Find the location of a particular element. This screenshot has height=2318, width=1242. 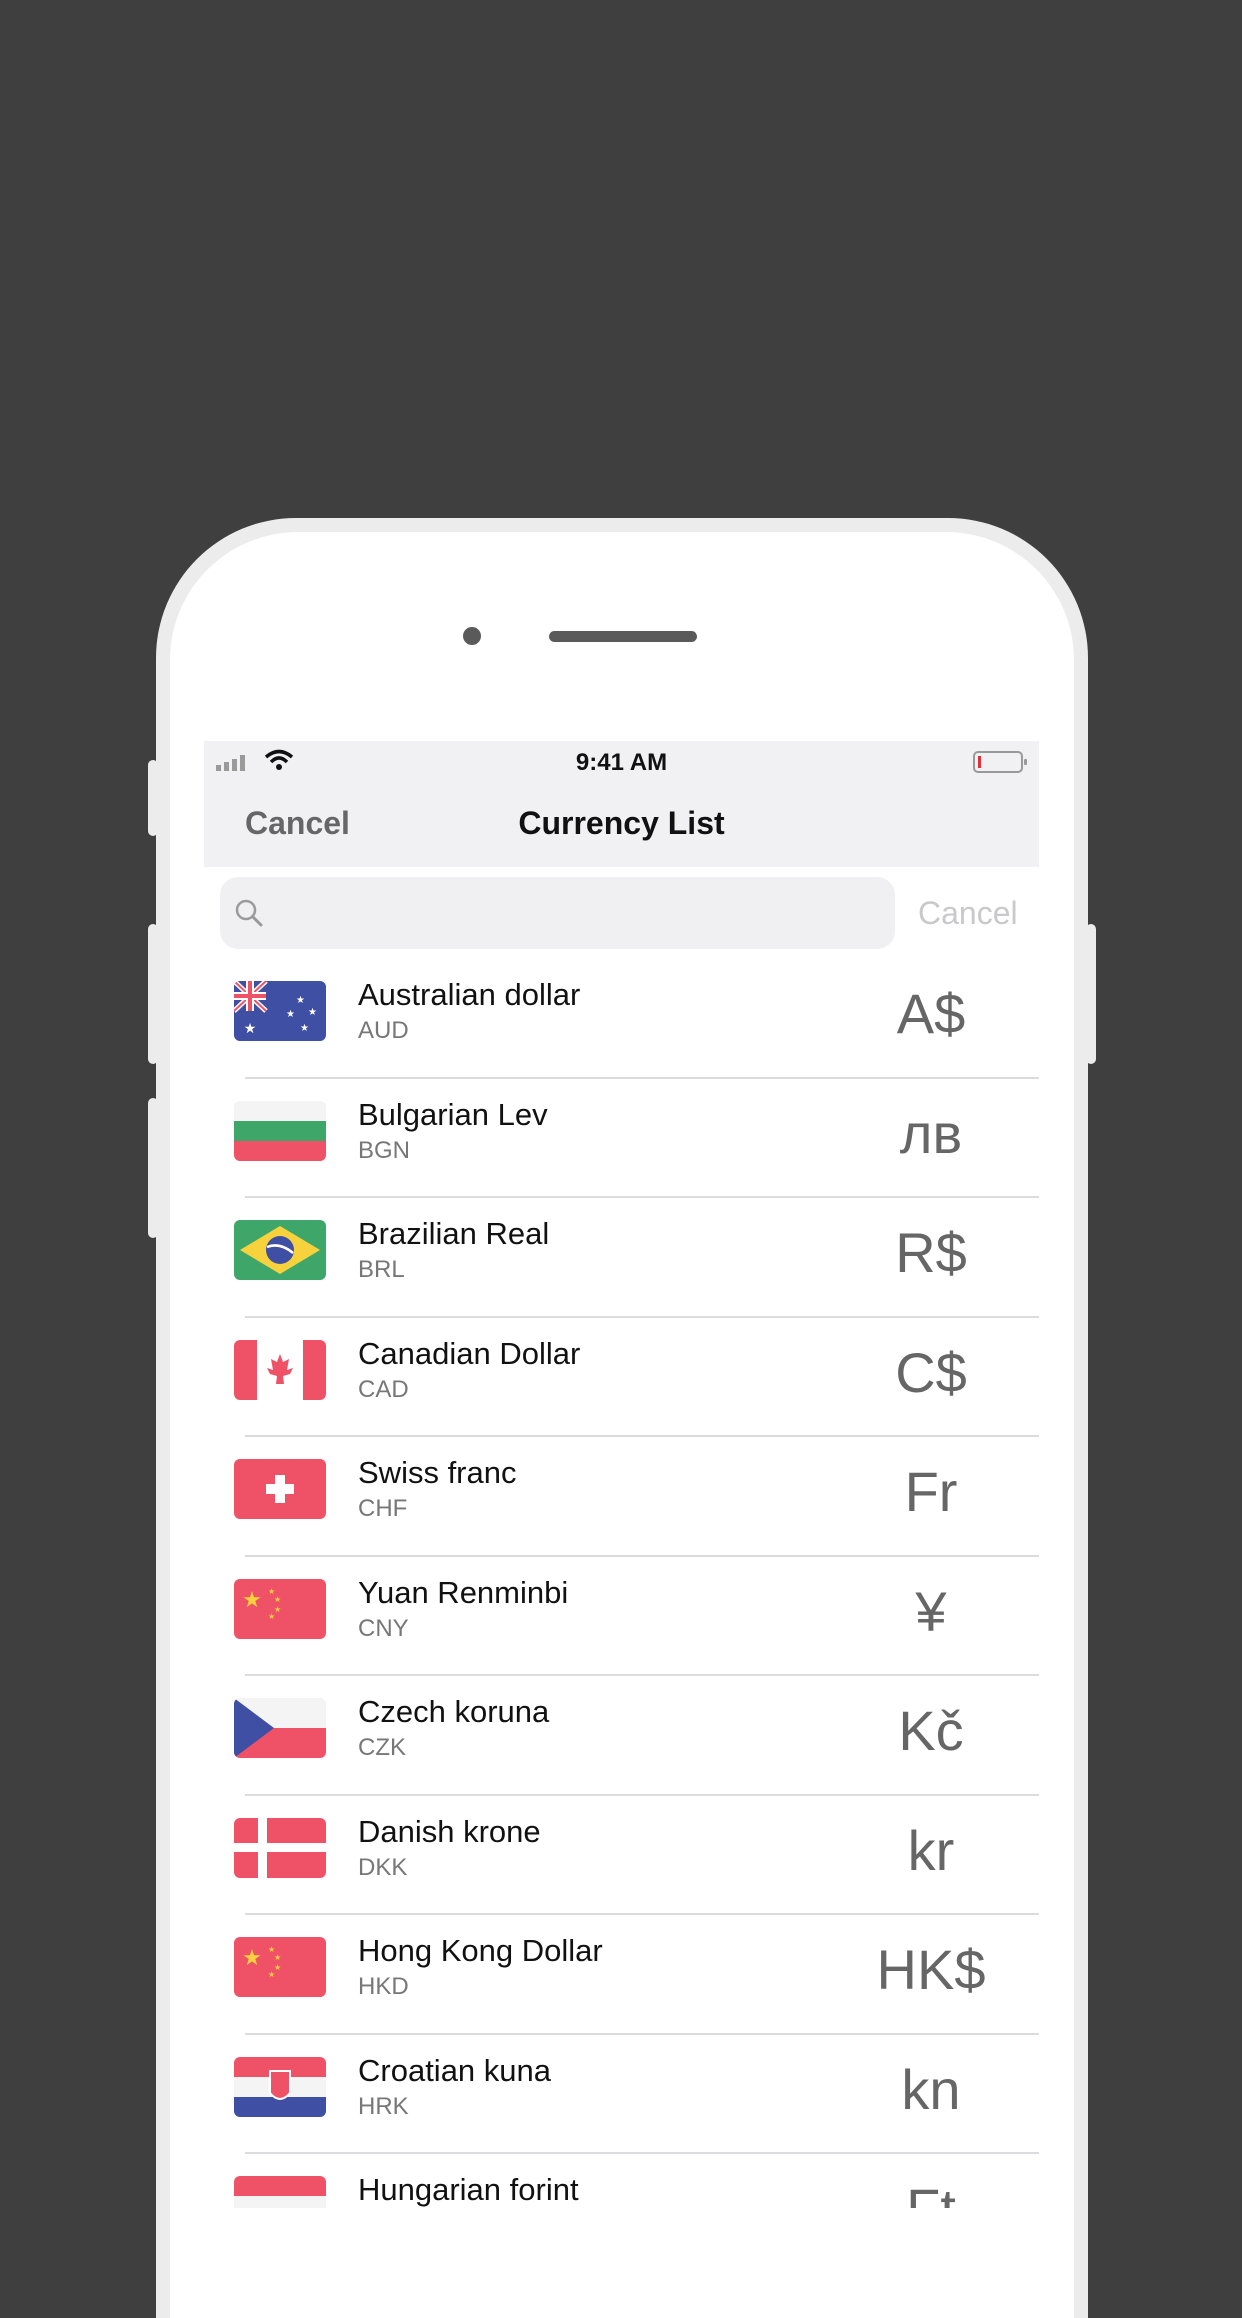

volume-up-button is located at coordinates (153, 994).